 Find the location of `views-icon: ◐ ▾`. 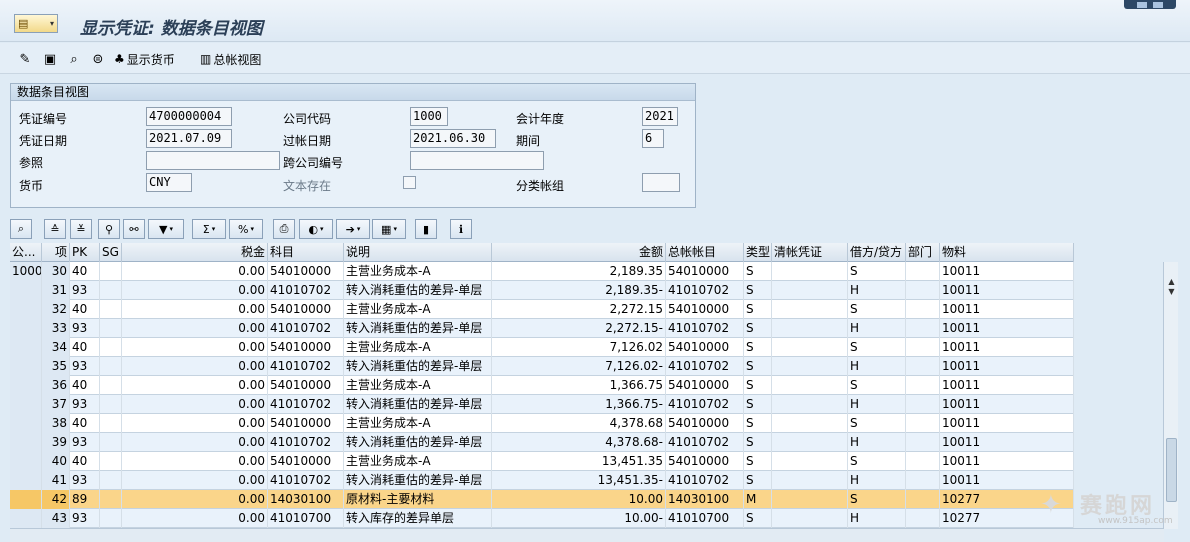

views-icon: ◐ ▾ is located at coordinates (316, 229).